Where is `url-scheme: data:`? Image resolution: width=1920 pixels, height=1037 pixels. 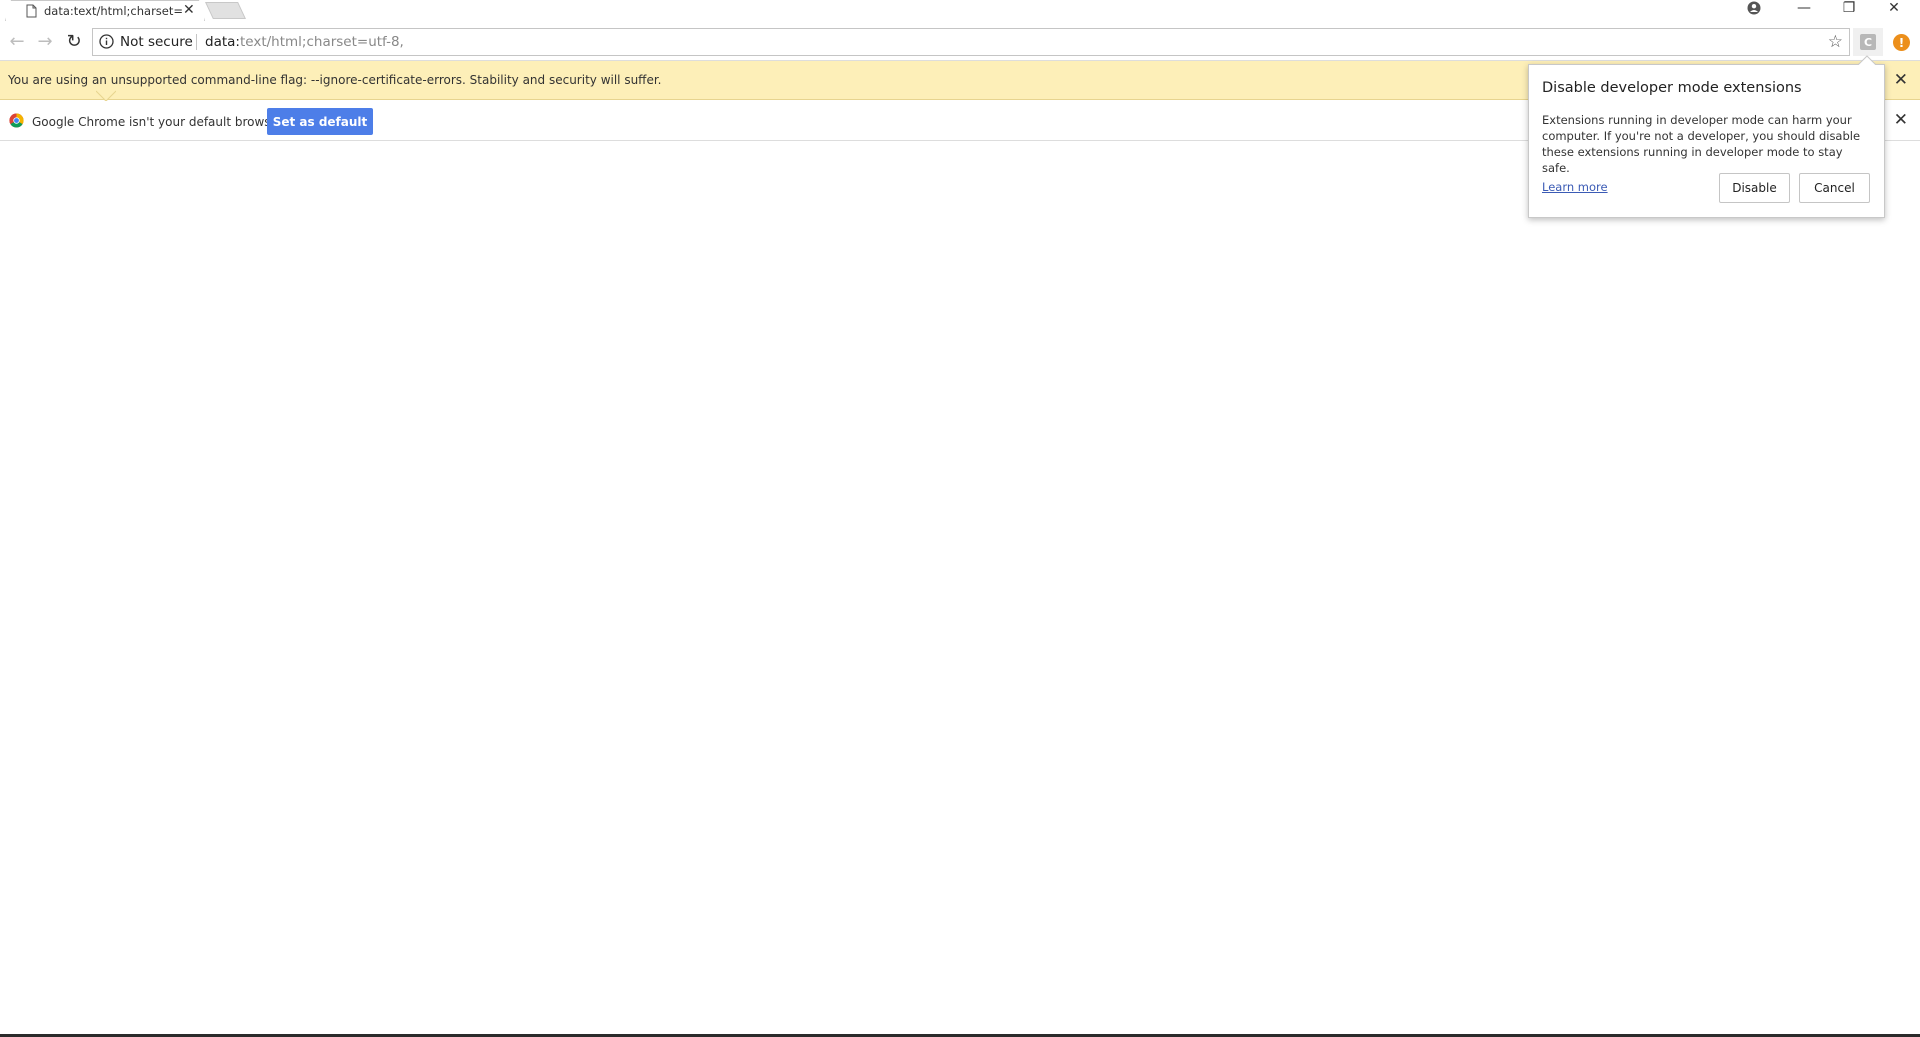
url-scheme: data: is located at coordinates (222, 42).